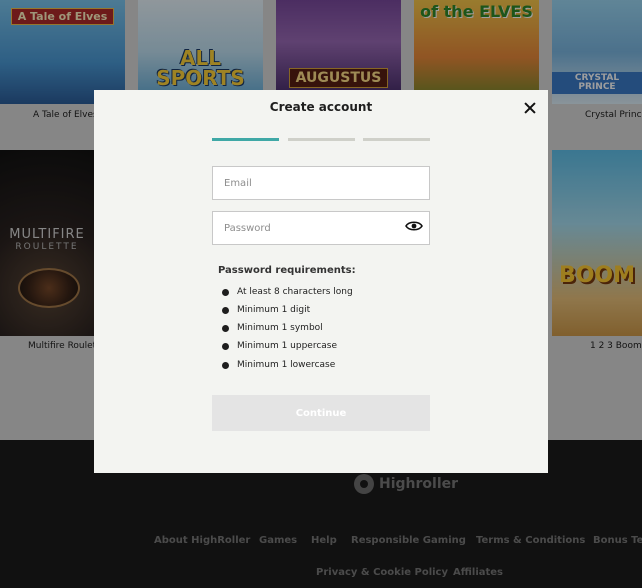  Describe the element at coordinates (274, 310) in the screenshot. I see `requirement-text: Minimum 1 digit` at that location.